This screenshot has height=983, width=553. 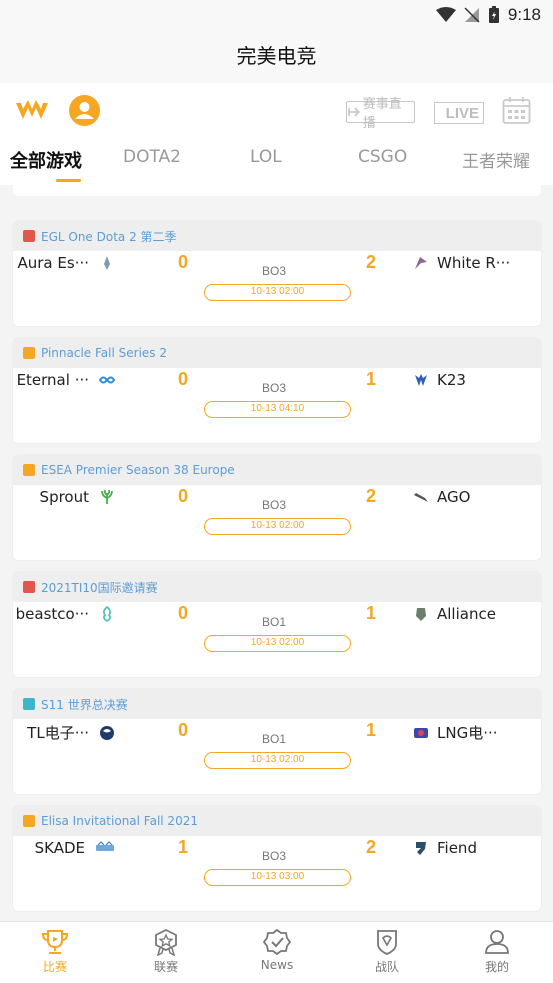 I want to click on calendar-icon, so click(x=516, y=110).